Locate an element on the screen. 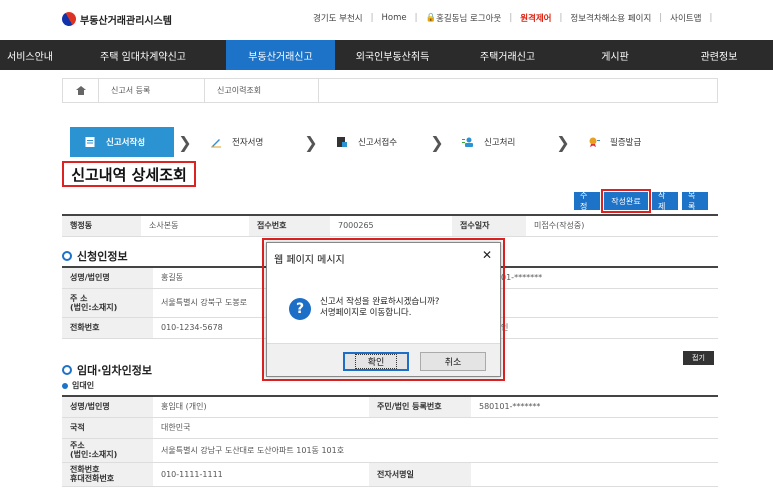  edit-button: 수정 is located at coordinates (587, 201).